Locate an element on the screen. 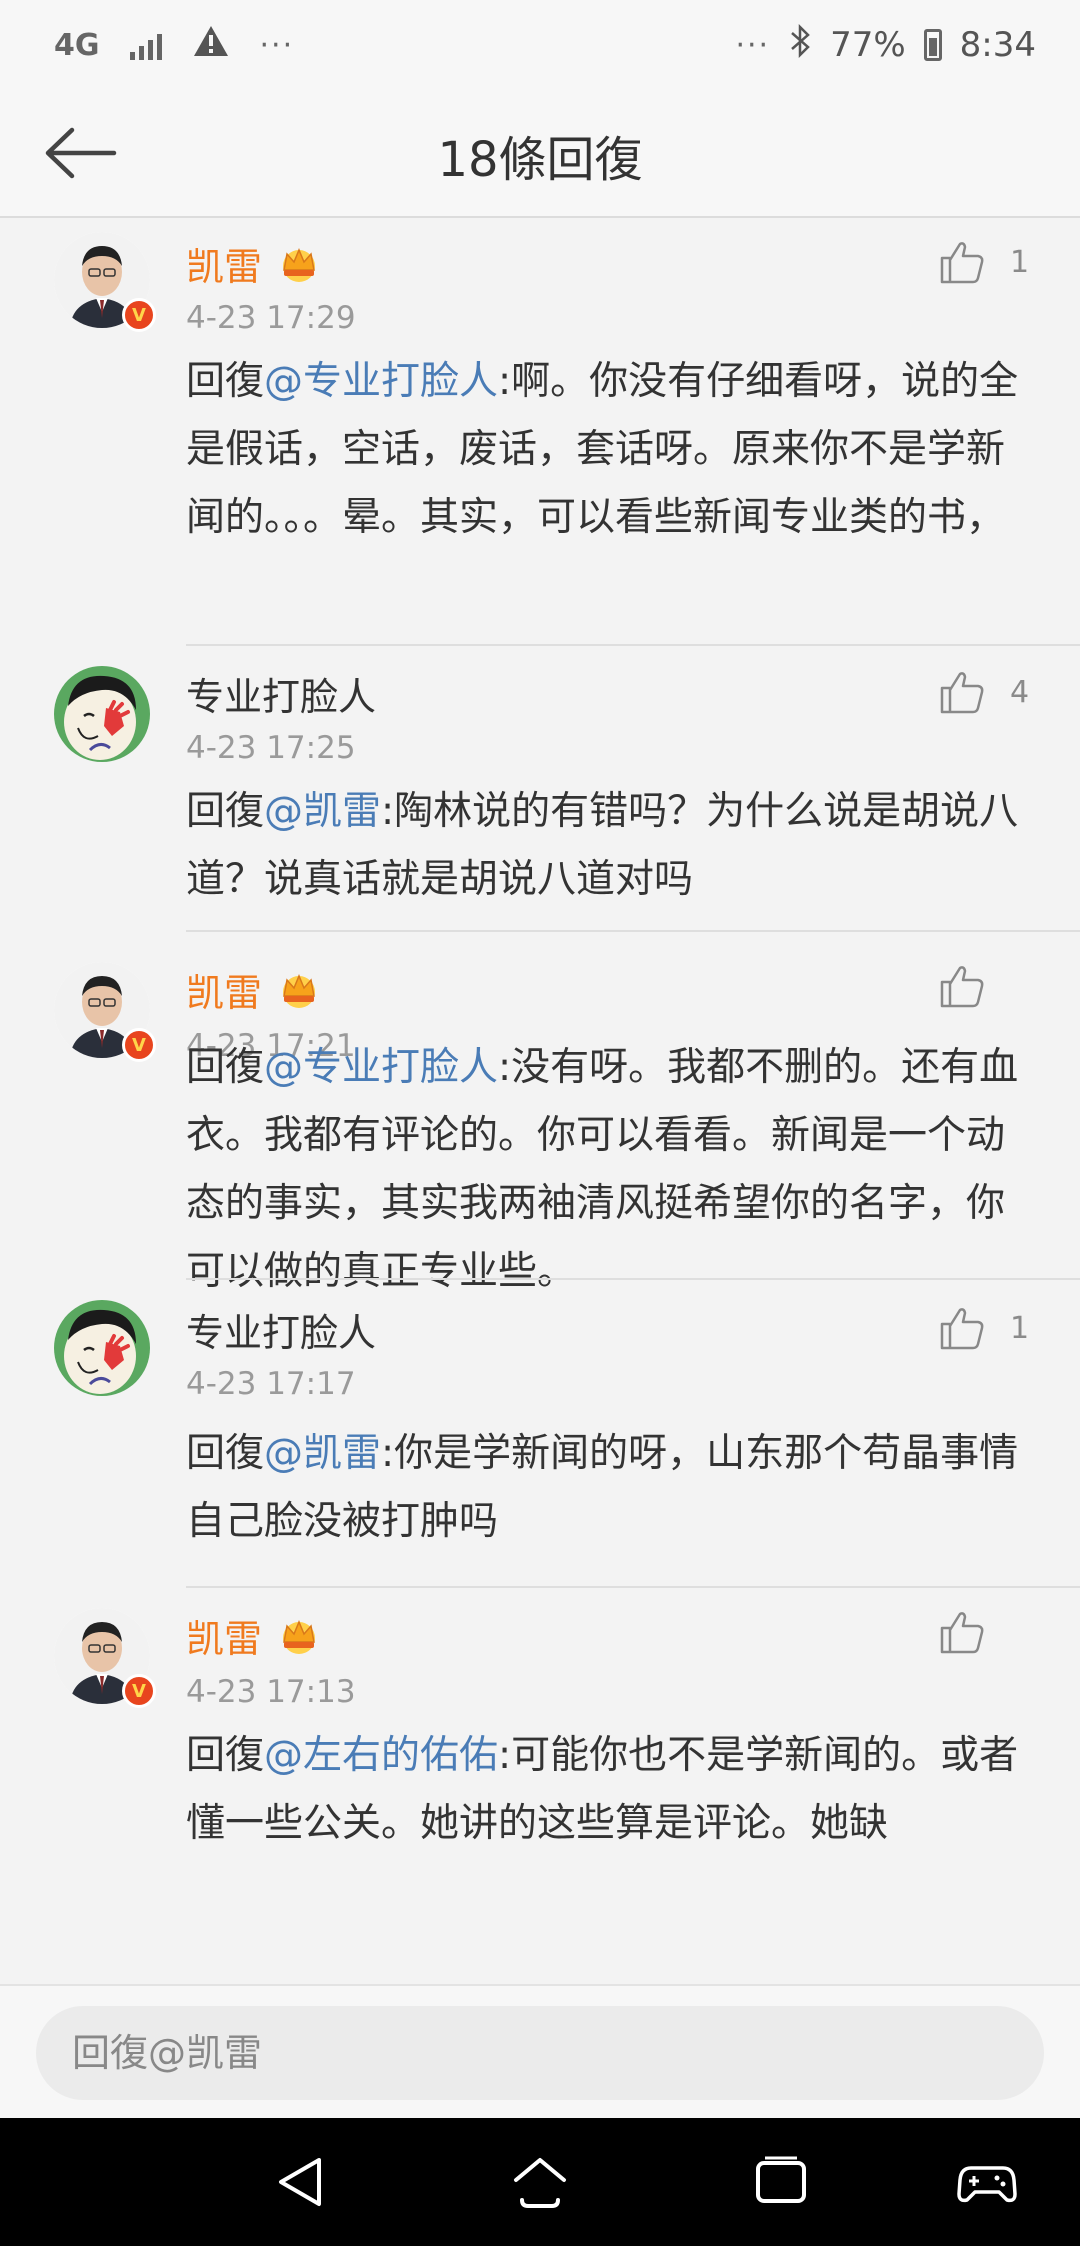 Image resolution: width=1080 pixels, height=2246 pixels. nav-home-button is located at coordinates (540, 2182).